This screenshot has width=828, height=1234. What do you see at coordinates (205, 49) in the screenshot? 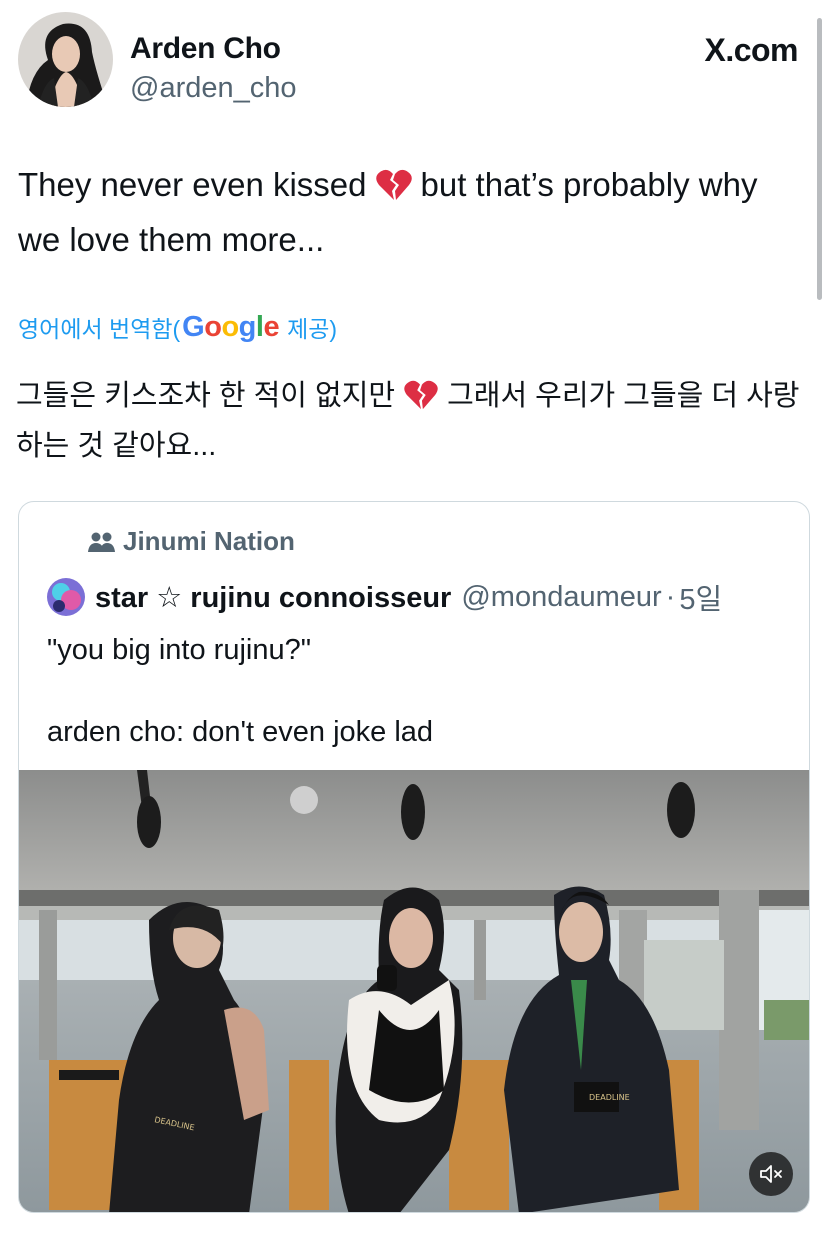
I see `author-name: Arden Cho` at bounding box center [205, 49].